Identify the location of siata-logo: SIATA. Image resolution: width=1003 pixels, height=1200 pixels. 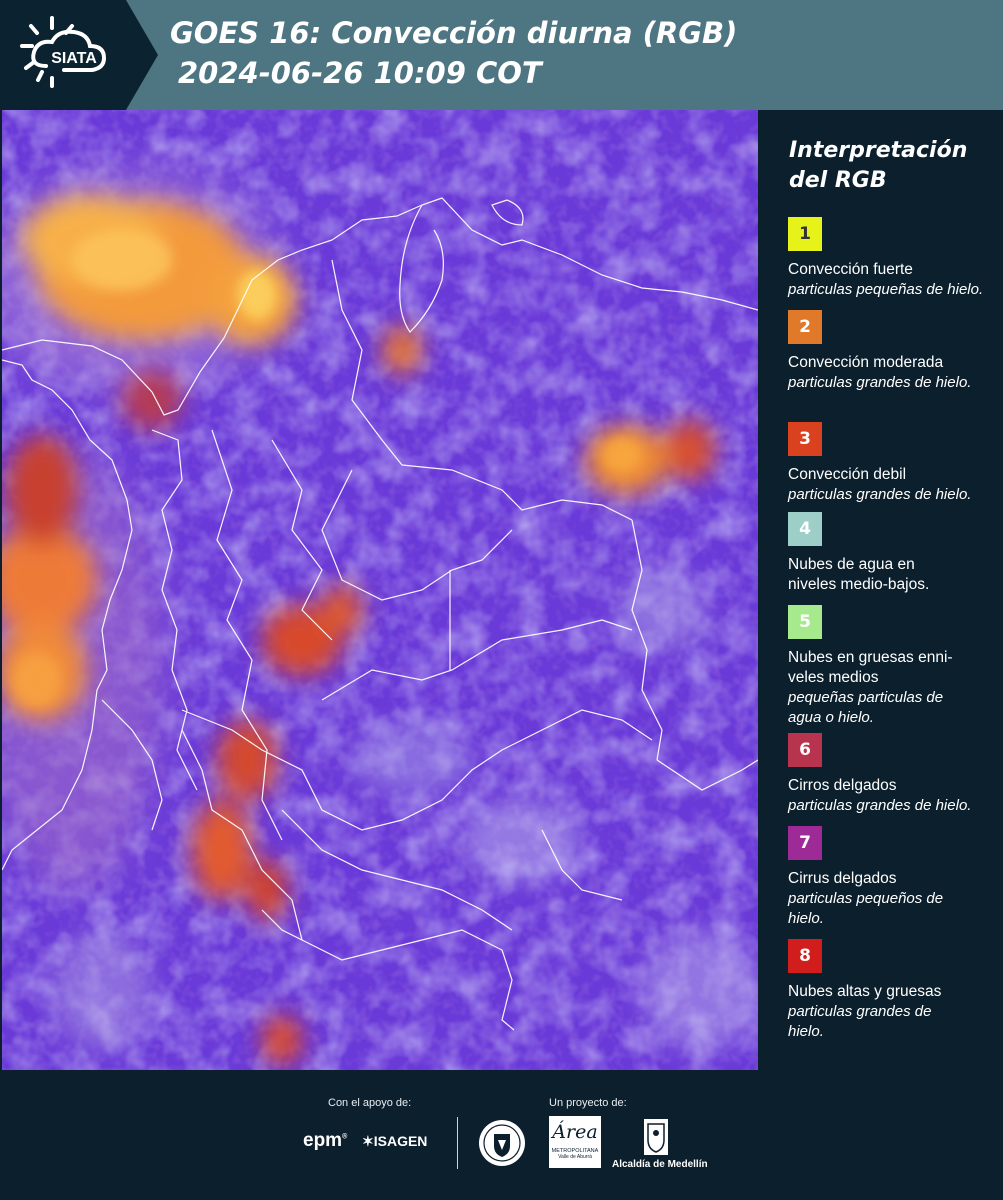
(79, 55).